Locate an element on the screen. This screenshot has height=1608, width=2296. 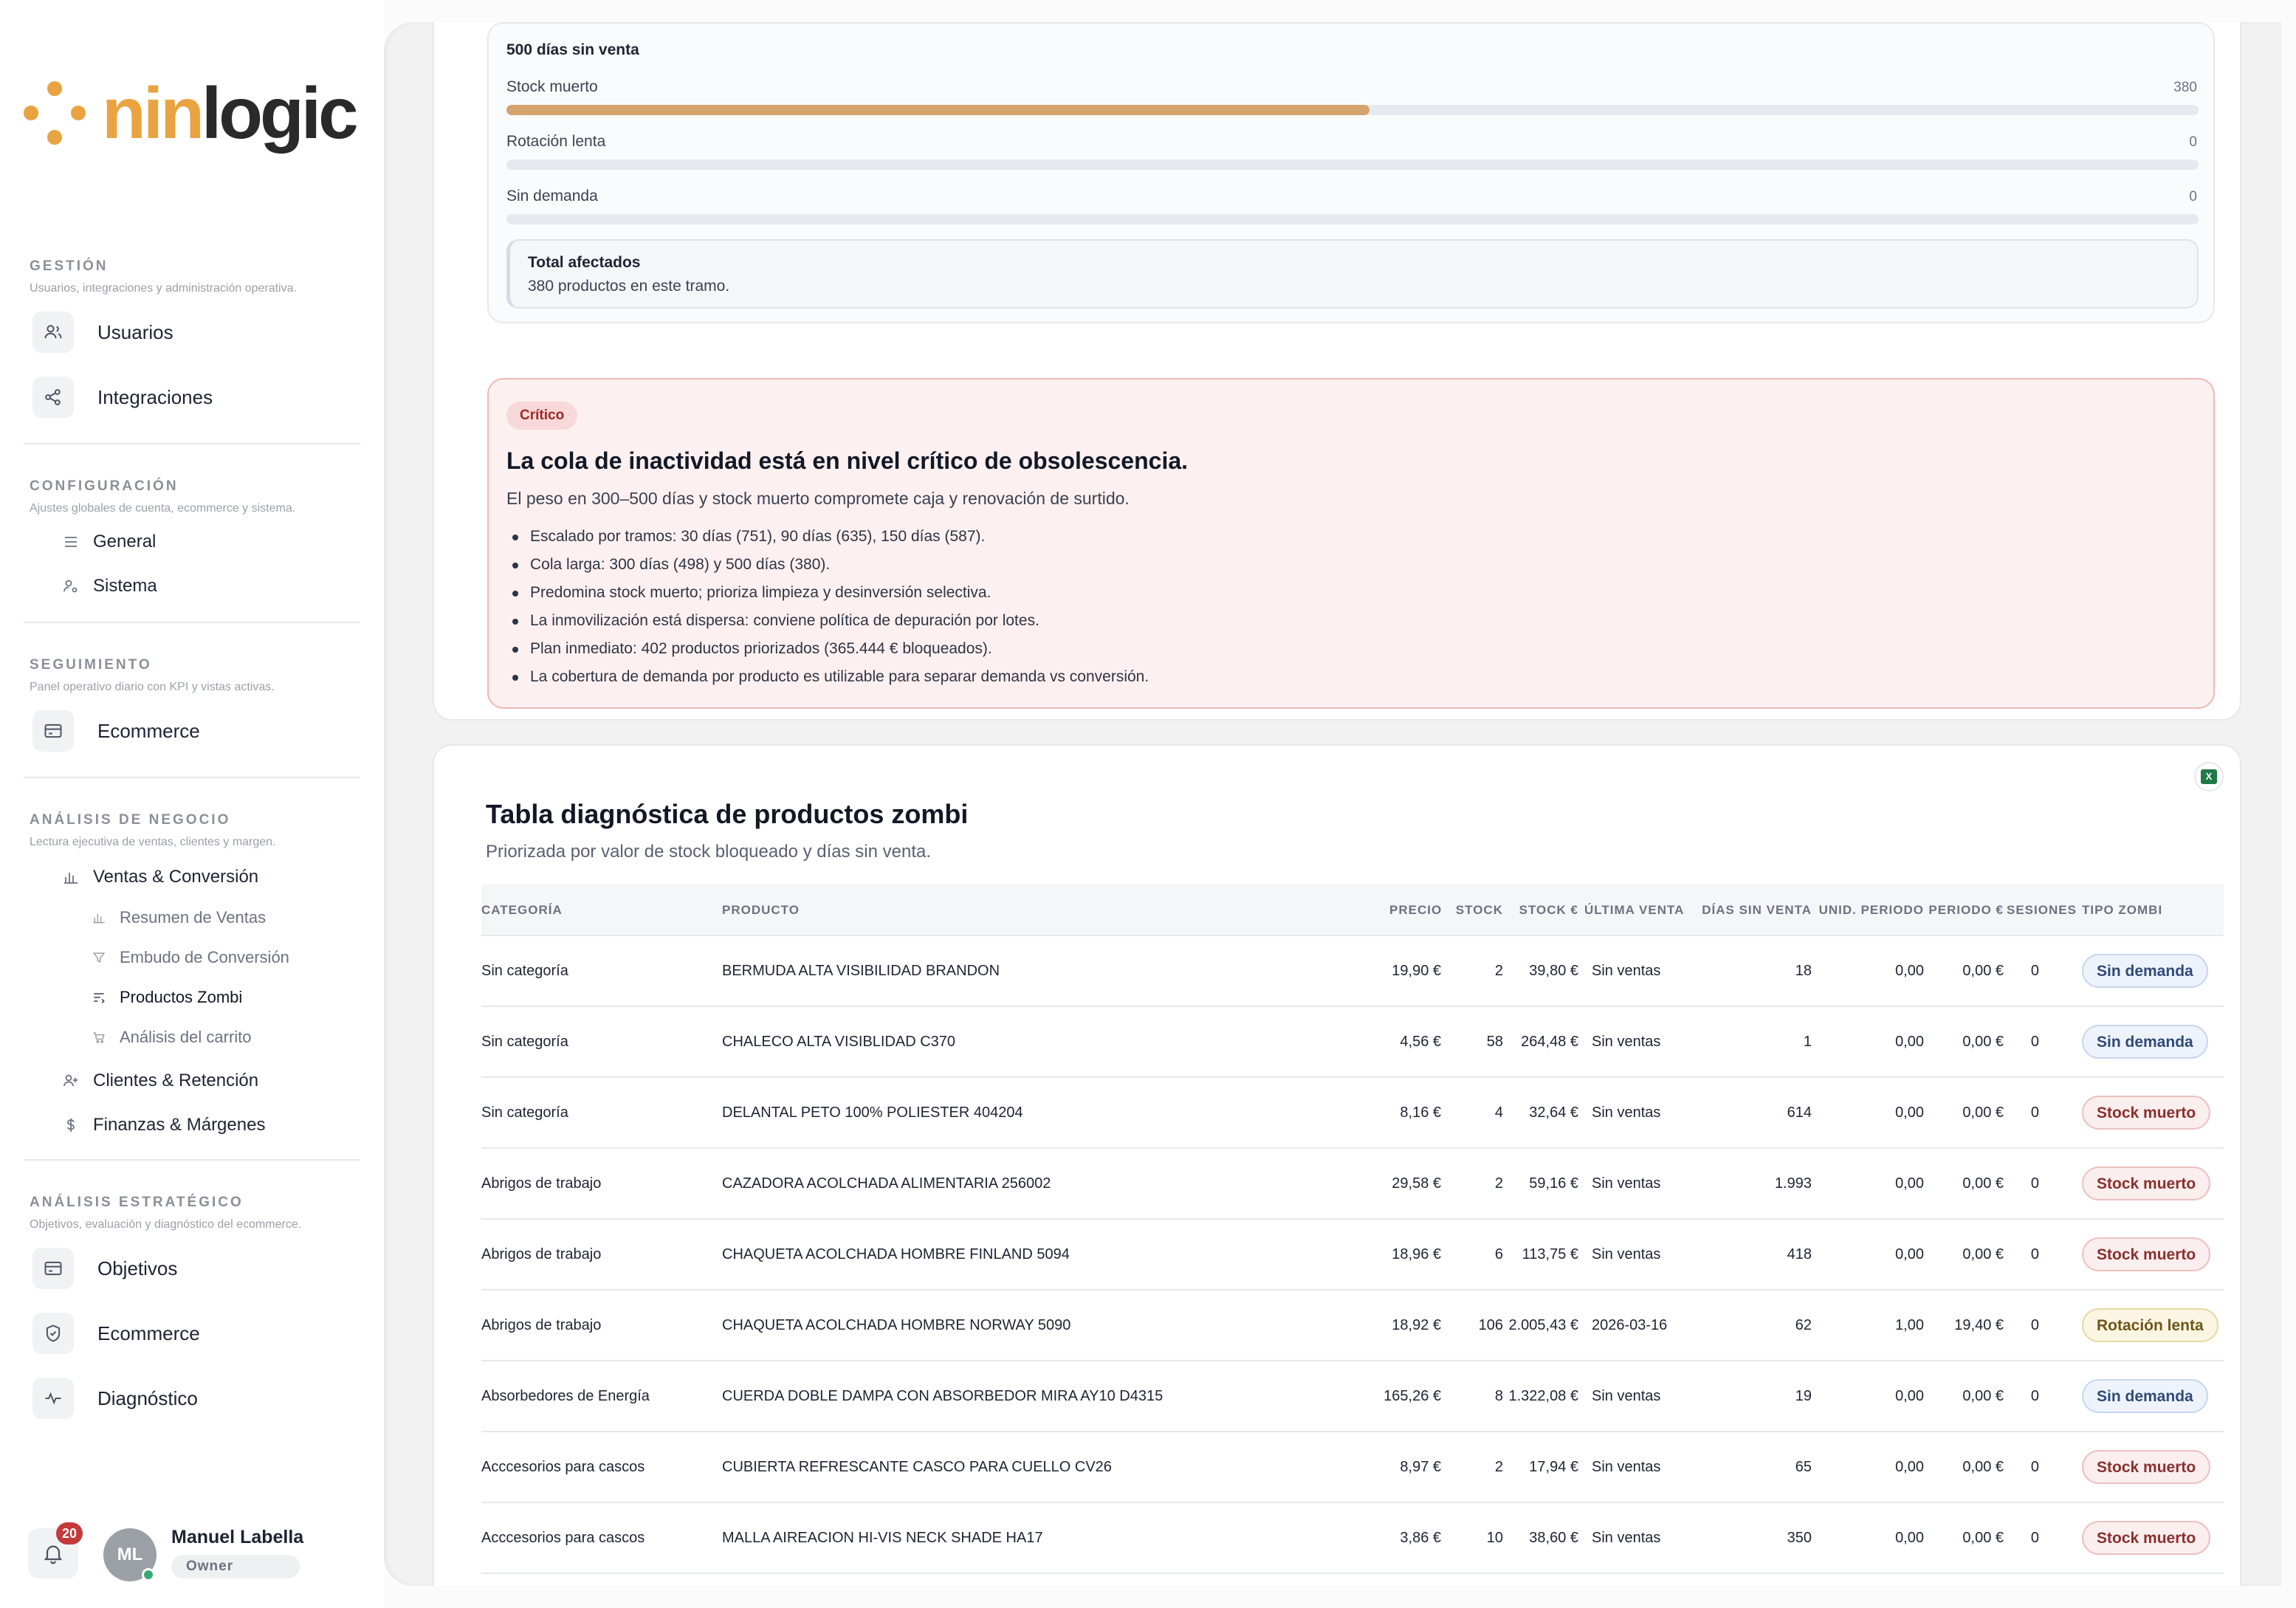
bar-label: Rotación lenta is located at coordinates (556, 142).